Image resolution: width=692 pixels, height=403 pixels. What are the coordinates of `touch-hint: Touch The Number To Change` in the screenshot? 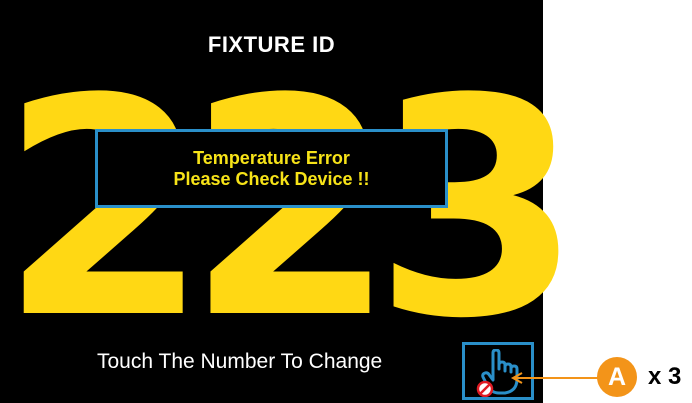 It's located at (240, 361).